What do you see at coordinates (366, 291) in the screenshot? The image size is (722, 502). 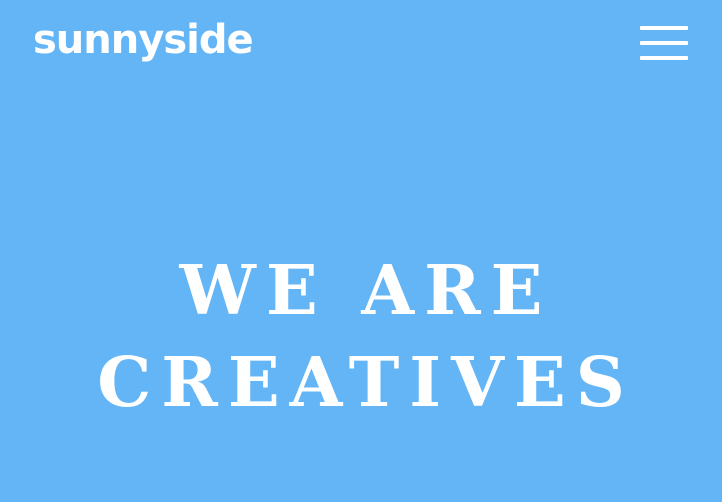 I see `hero-heading-line-1: WE ARE` at bounding box center [366, 291].